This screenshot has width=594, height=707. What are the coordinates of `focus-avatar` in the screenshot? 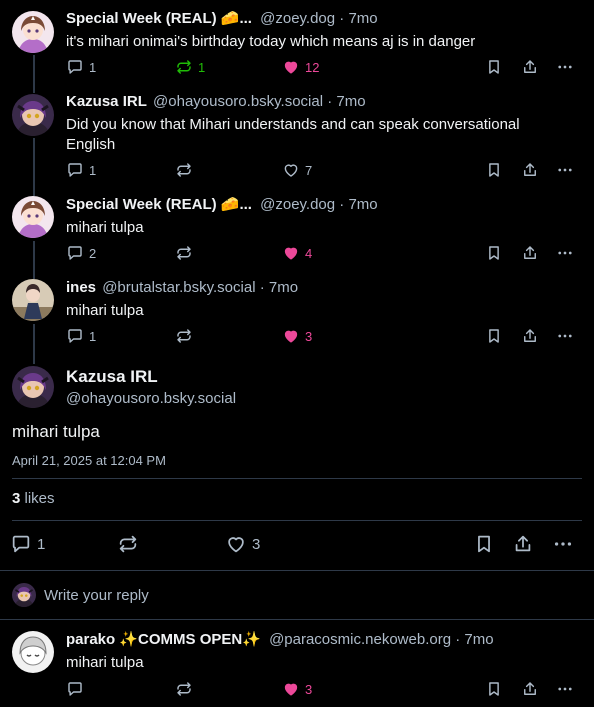 It's located at (33, 387).